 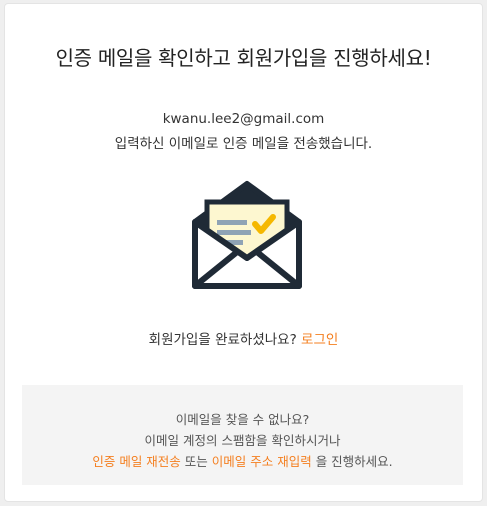 I want to click on email-address: kwanu.lee2@gmail.com, so click(x=243, y=119).